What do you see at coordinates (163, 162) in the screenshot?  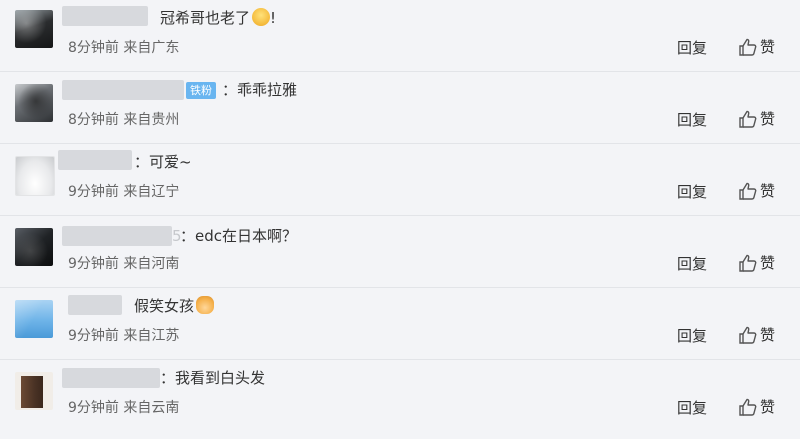 I see `comment-text: ：可爱~` at bounding box center [163, 162].